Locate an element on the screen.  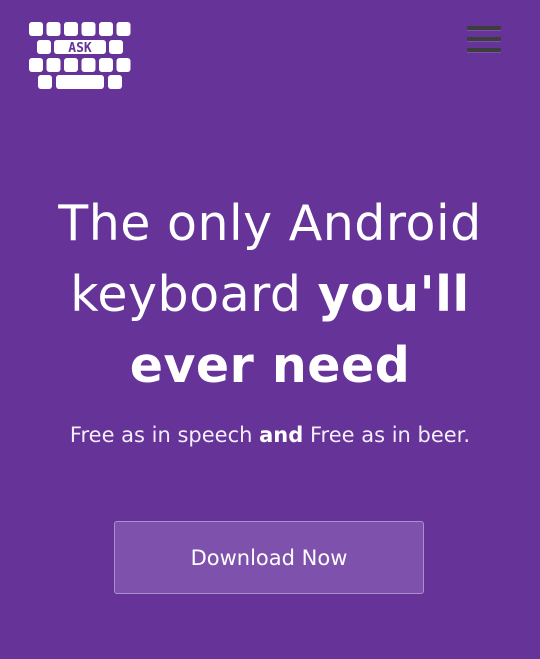
logo-text: ASK is located at coordinates (80, 48).